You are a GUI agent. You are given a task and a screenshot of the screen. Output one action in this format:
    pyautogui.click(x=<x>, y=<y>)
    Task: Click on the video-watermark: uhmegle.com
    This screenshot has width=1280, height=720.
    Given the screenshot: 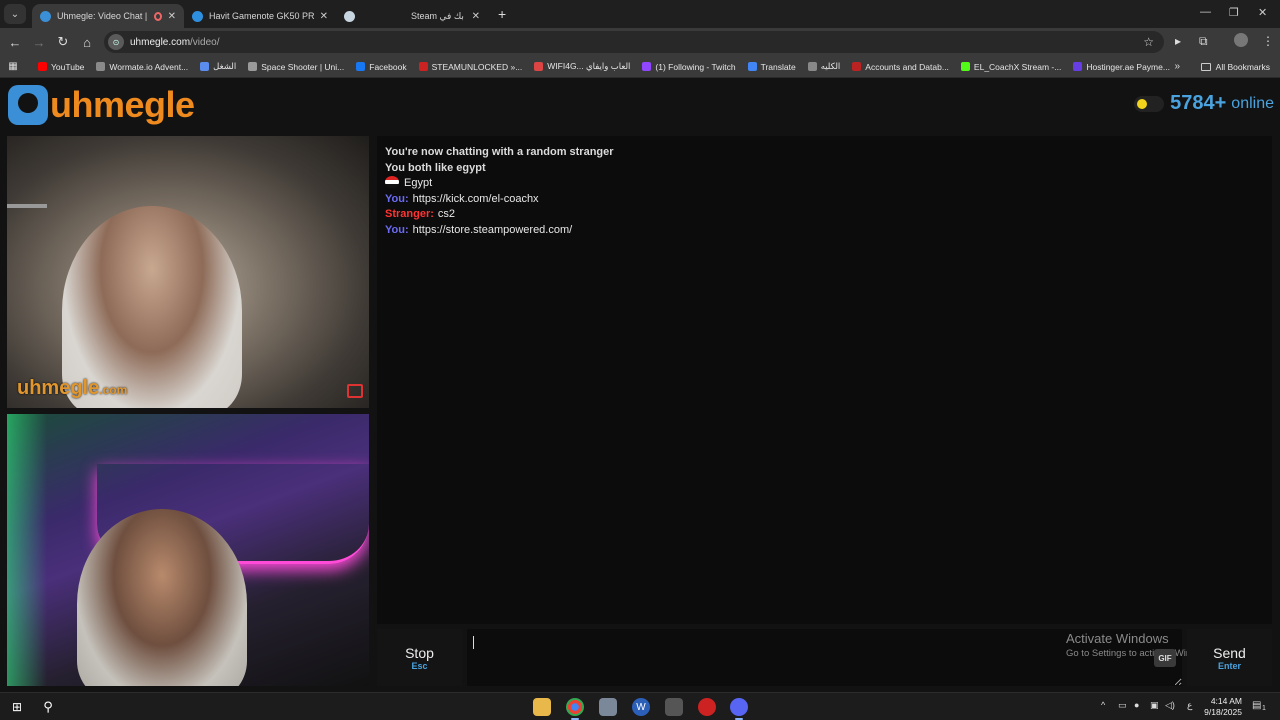 What is the action you would take?
    pyautogui.click(x=72, y=388)
    